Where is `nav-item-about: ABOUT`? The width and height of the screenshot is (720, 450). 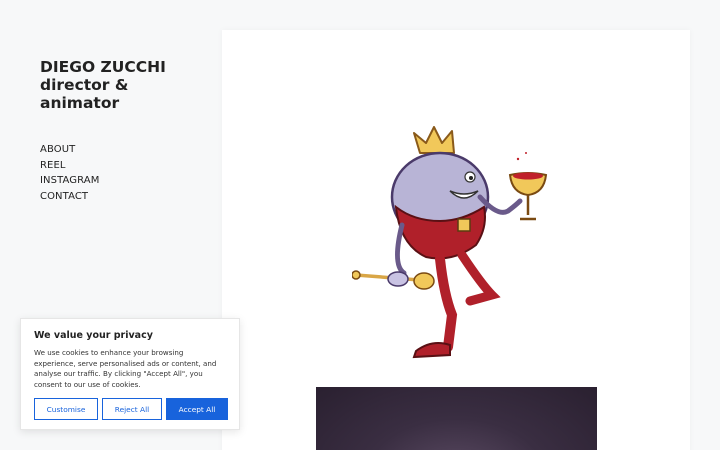
nav-item-about: ABOUT is located at coordinates (130, 150).